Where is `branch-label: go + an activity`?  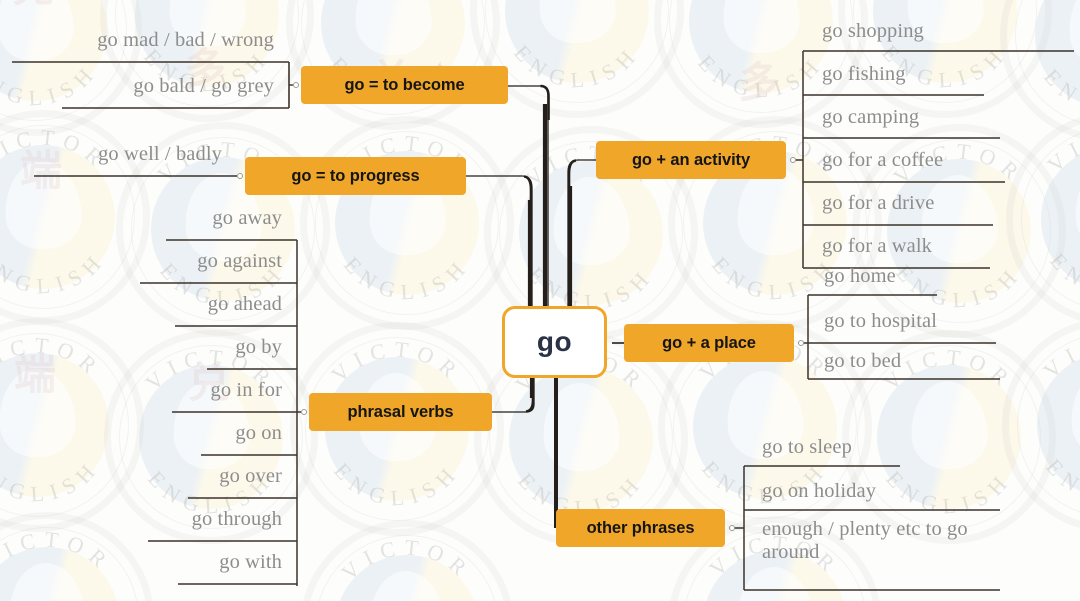
branch-label: go + an activity is located at coordinates (691, 159).